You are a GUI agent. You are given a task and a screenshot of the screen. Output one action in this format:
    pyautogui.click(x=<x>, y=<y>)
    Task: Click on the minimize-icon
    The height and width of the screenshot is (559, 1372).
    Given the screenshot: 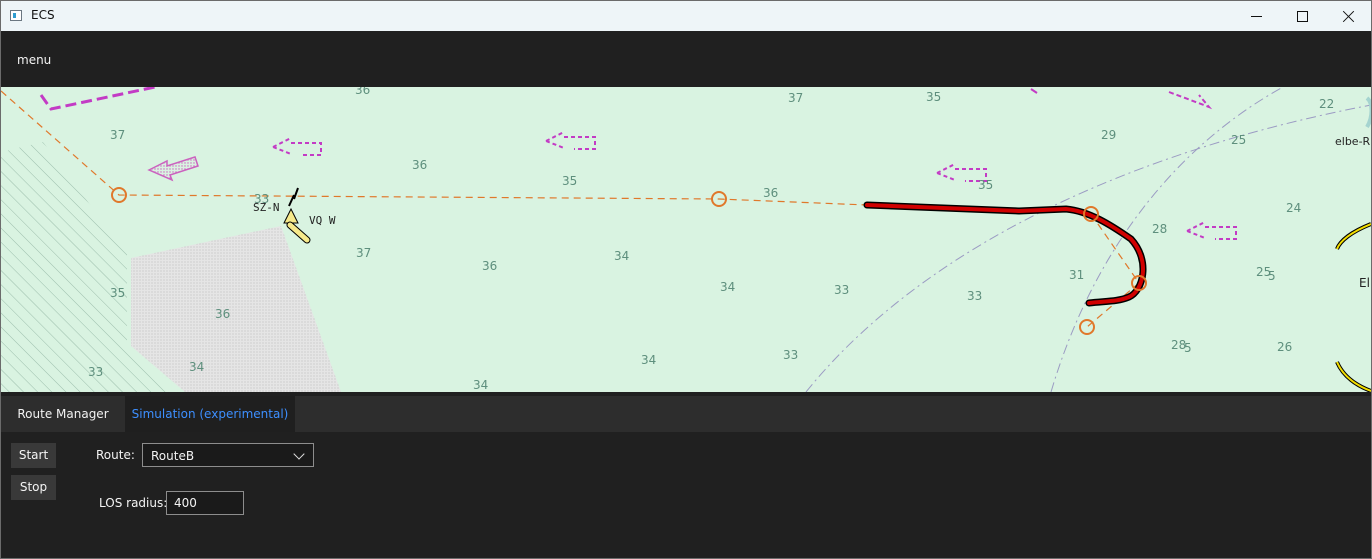 What is the action you would take?
    pyautogui.click(x=1256, y=16)
    